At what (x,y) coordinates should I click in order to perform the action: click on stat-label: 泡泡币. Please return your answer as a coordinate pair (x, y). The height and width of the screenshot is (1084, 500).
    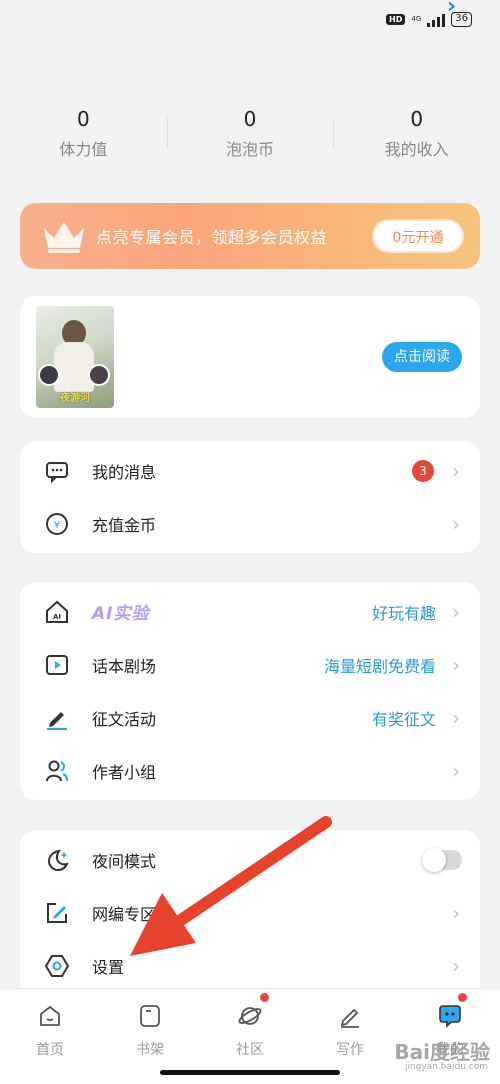
    Looking at the image, I should click on (250, 149).